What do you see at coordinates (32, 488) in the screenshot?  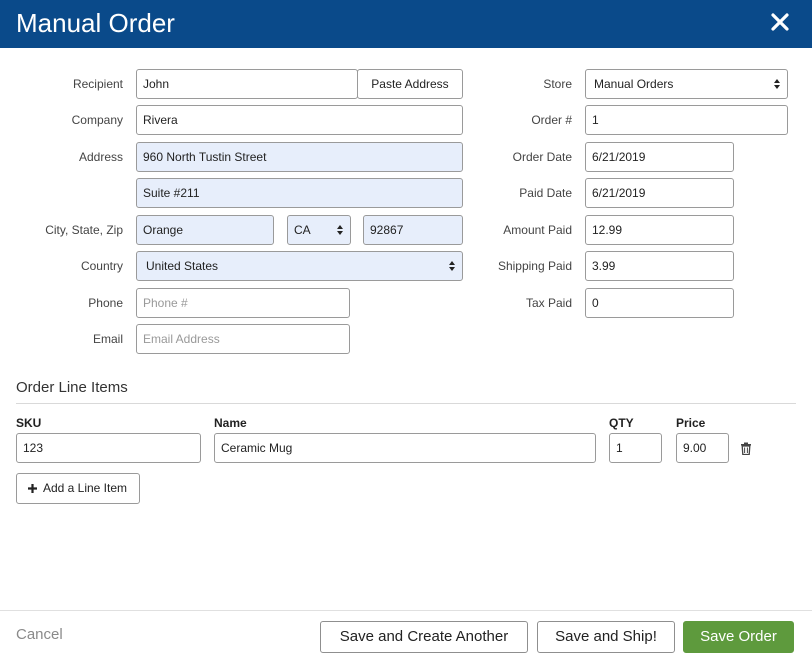 I see `plus-icon` at bounding box center [32, 488].